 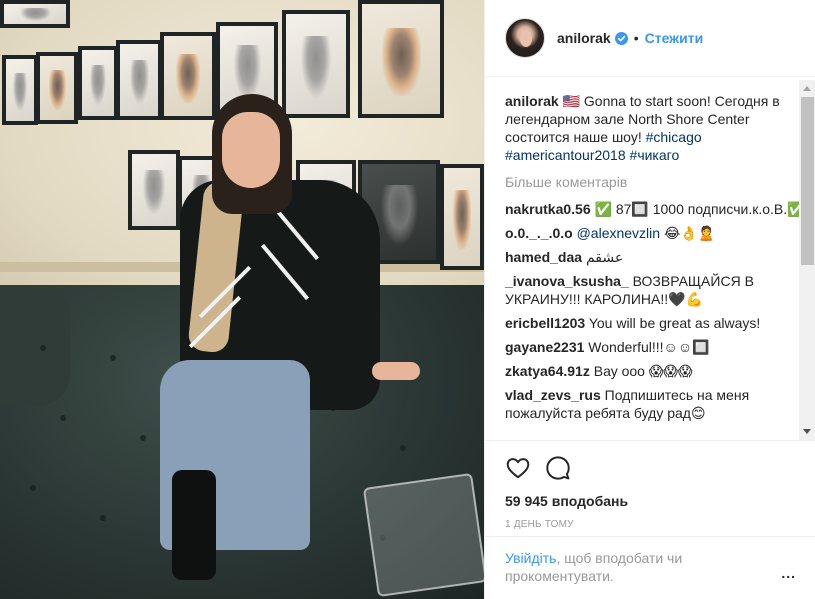 What do you see at coordinates (650, 485) in the screenshot?
I see `post-actions: 59 945 вподобань 1 день тому` at bounding box center [650, 485].